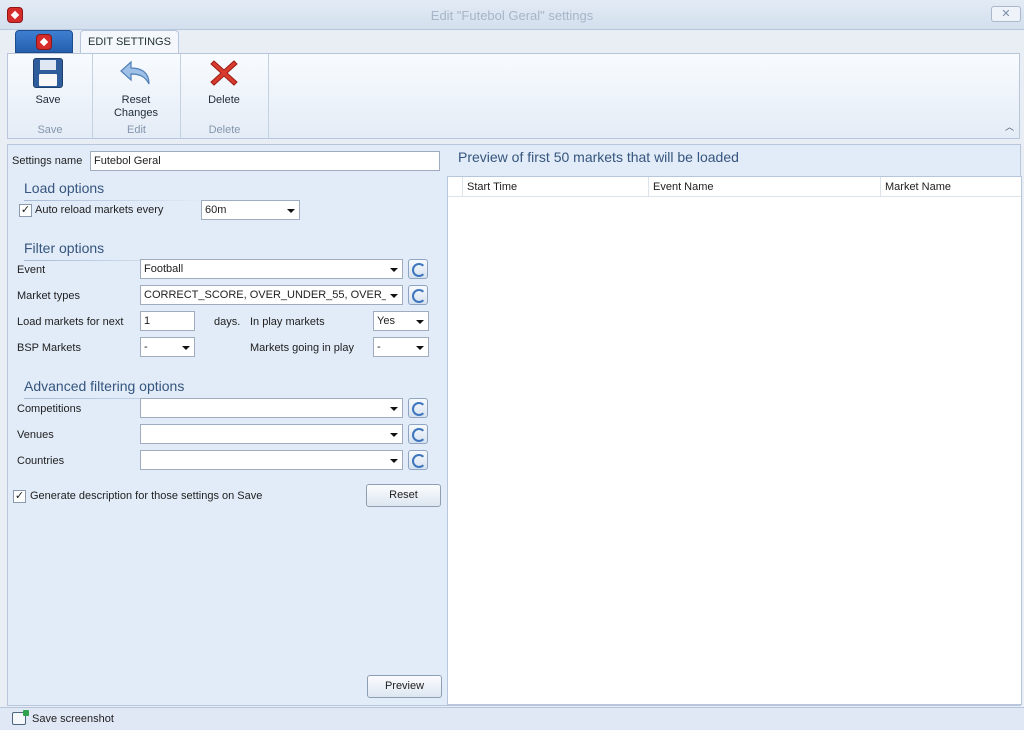  I want to click on load-markets-days-input: 1, so click(167, 321).